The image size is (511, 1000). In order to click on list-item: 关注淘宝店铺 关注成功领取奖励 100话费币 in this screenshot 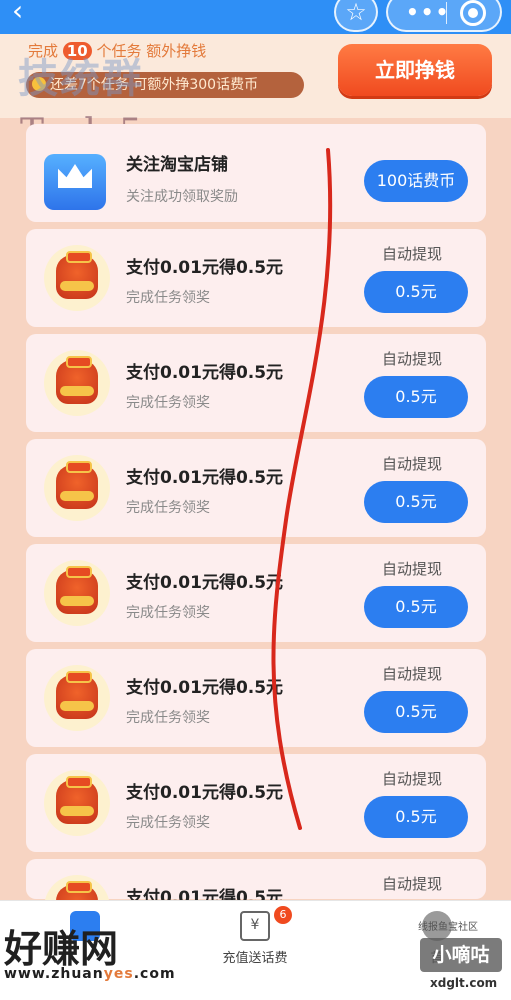, I will do `click(256, 173)`.